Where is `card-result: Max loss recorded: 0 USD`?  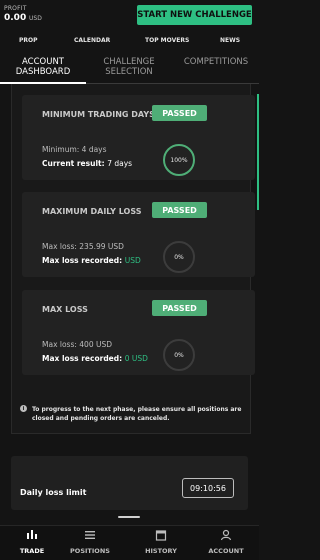 card-result: Max loss recorded: 0 USD is located at coordinates (95, 358).